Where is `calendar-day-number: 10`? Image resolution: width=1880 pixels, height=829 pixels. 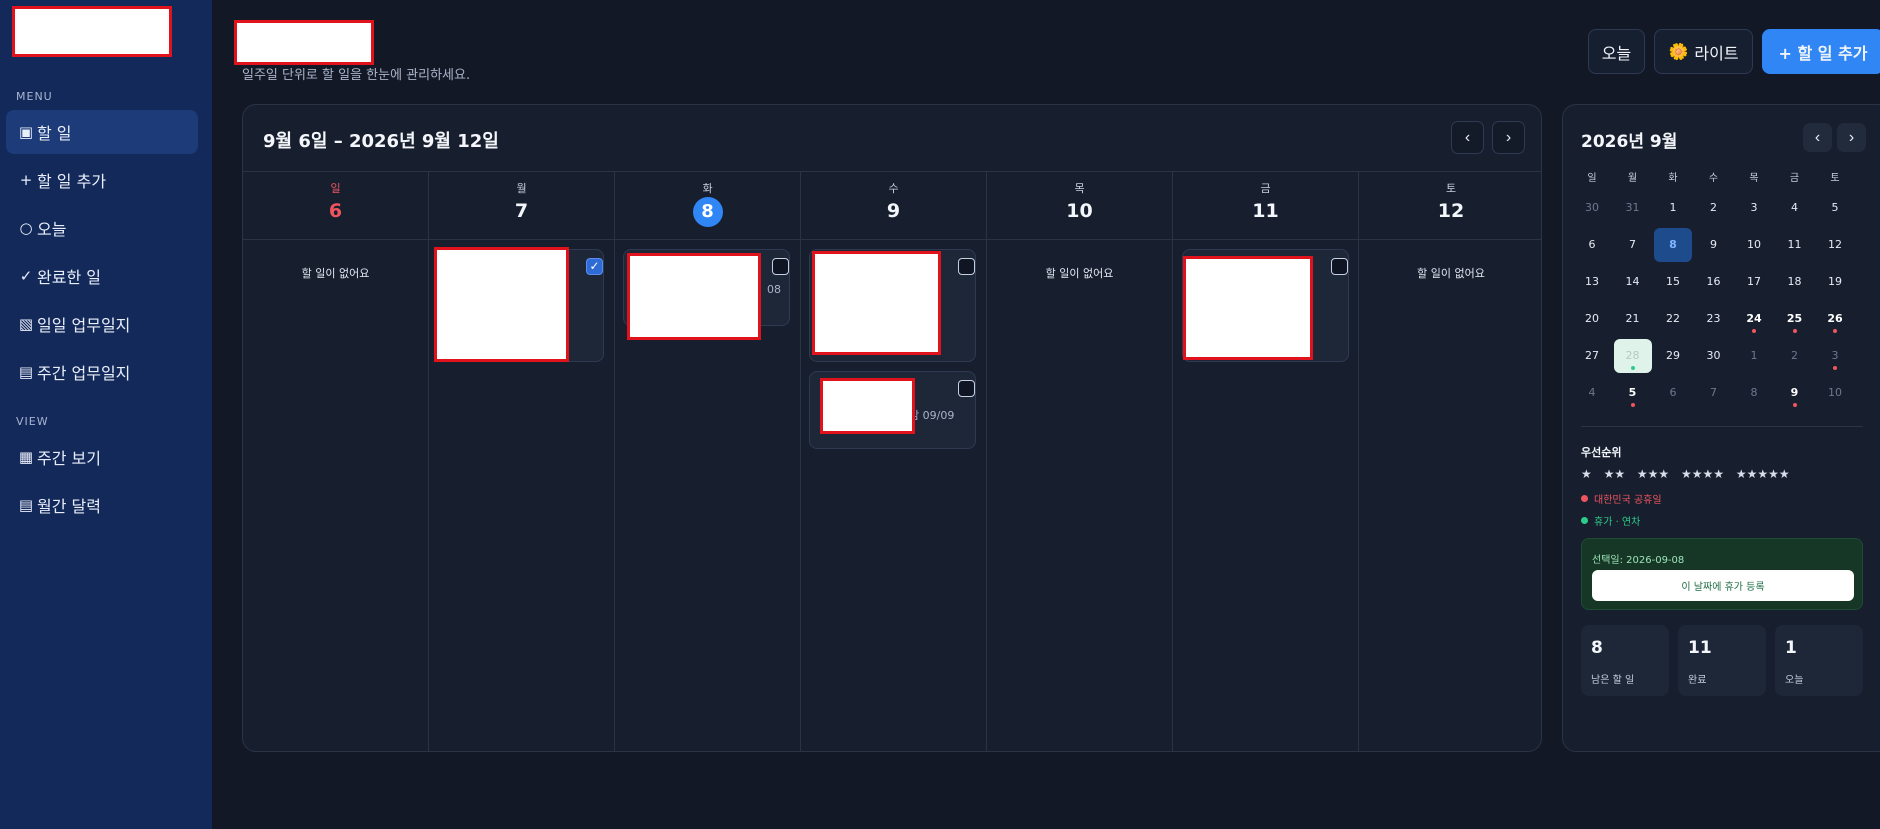
calendar-day-number: 10 is located at coordinates (1754, 244).